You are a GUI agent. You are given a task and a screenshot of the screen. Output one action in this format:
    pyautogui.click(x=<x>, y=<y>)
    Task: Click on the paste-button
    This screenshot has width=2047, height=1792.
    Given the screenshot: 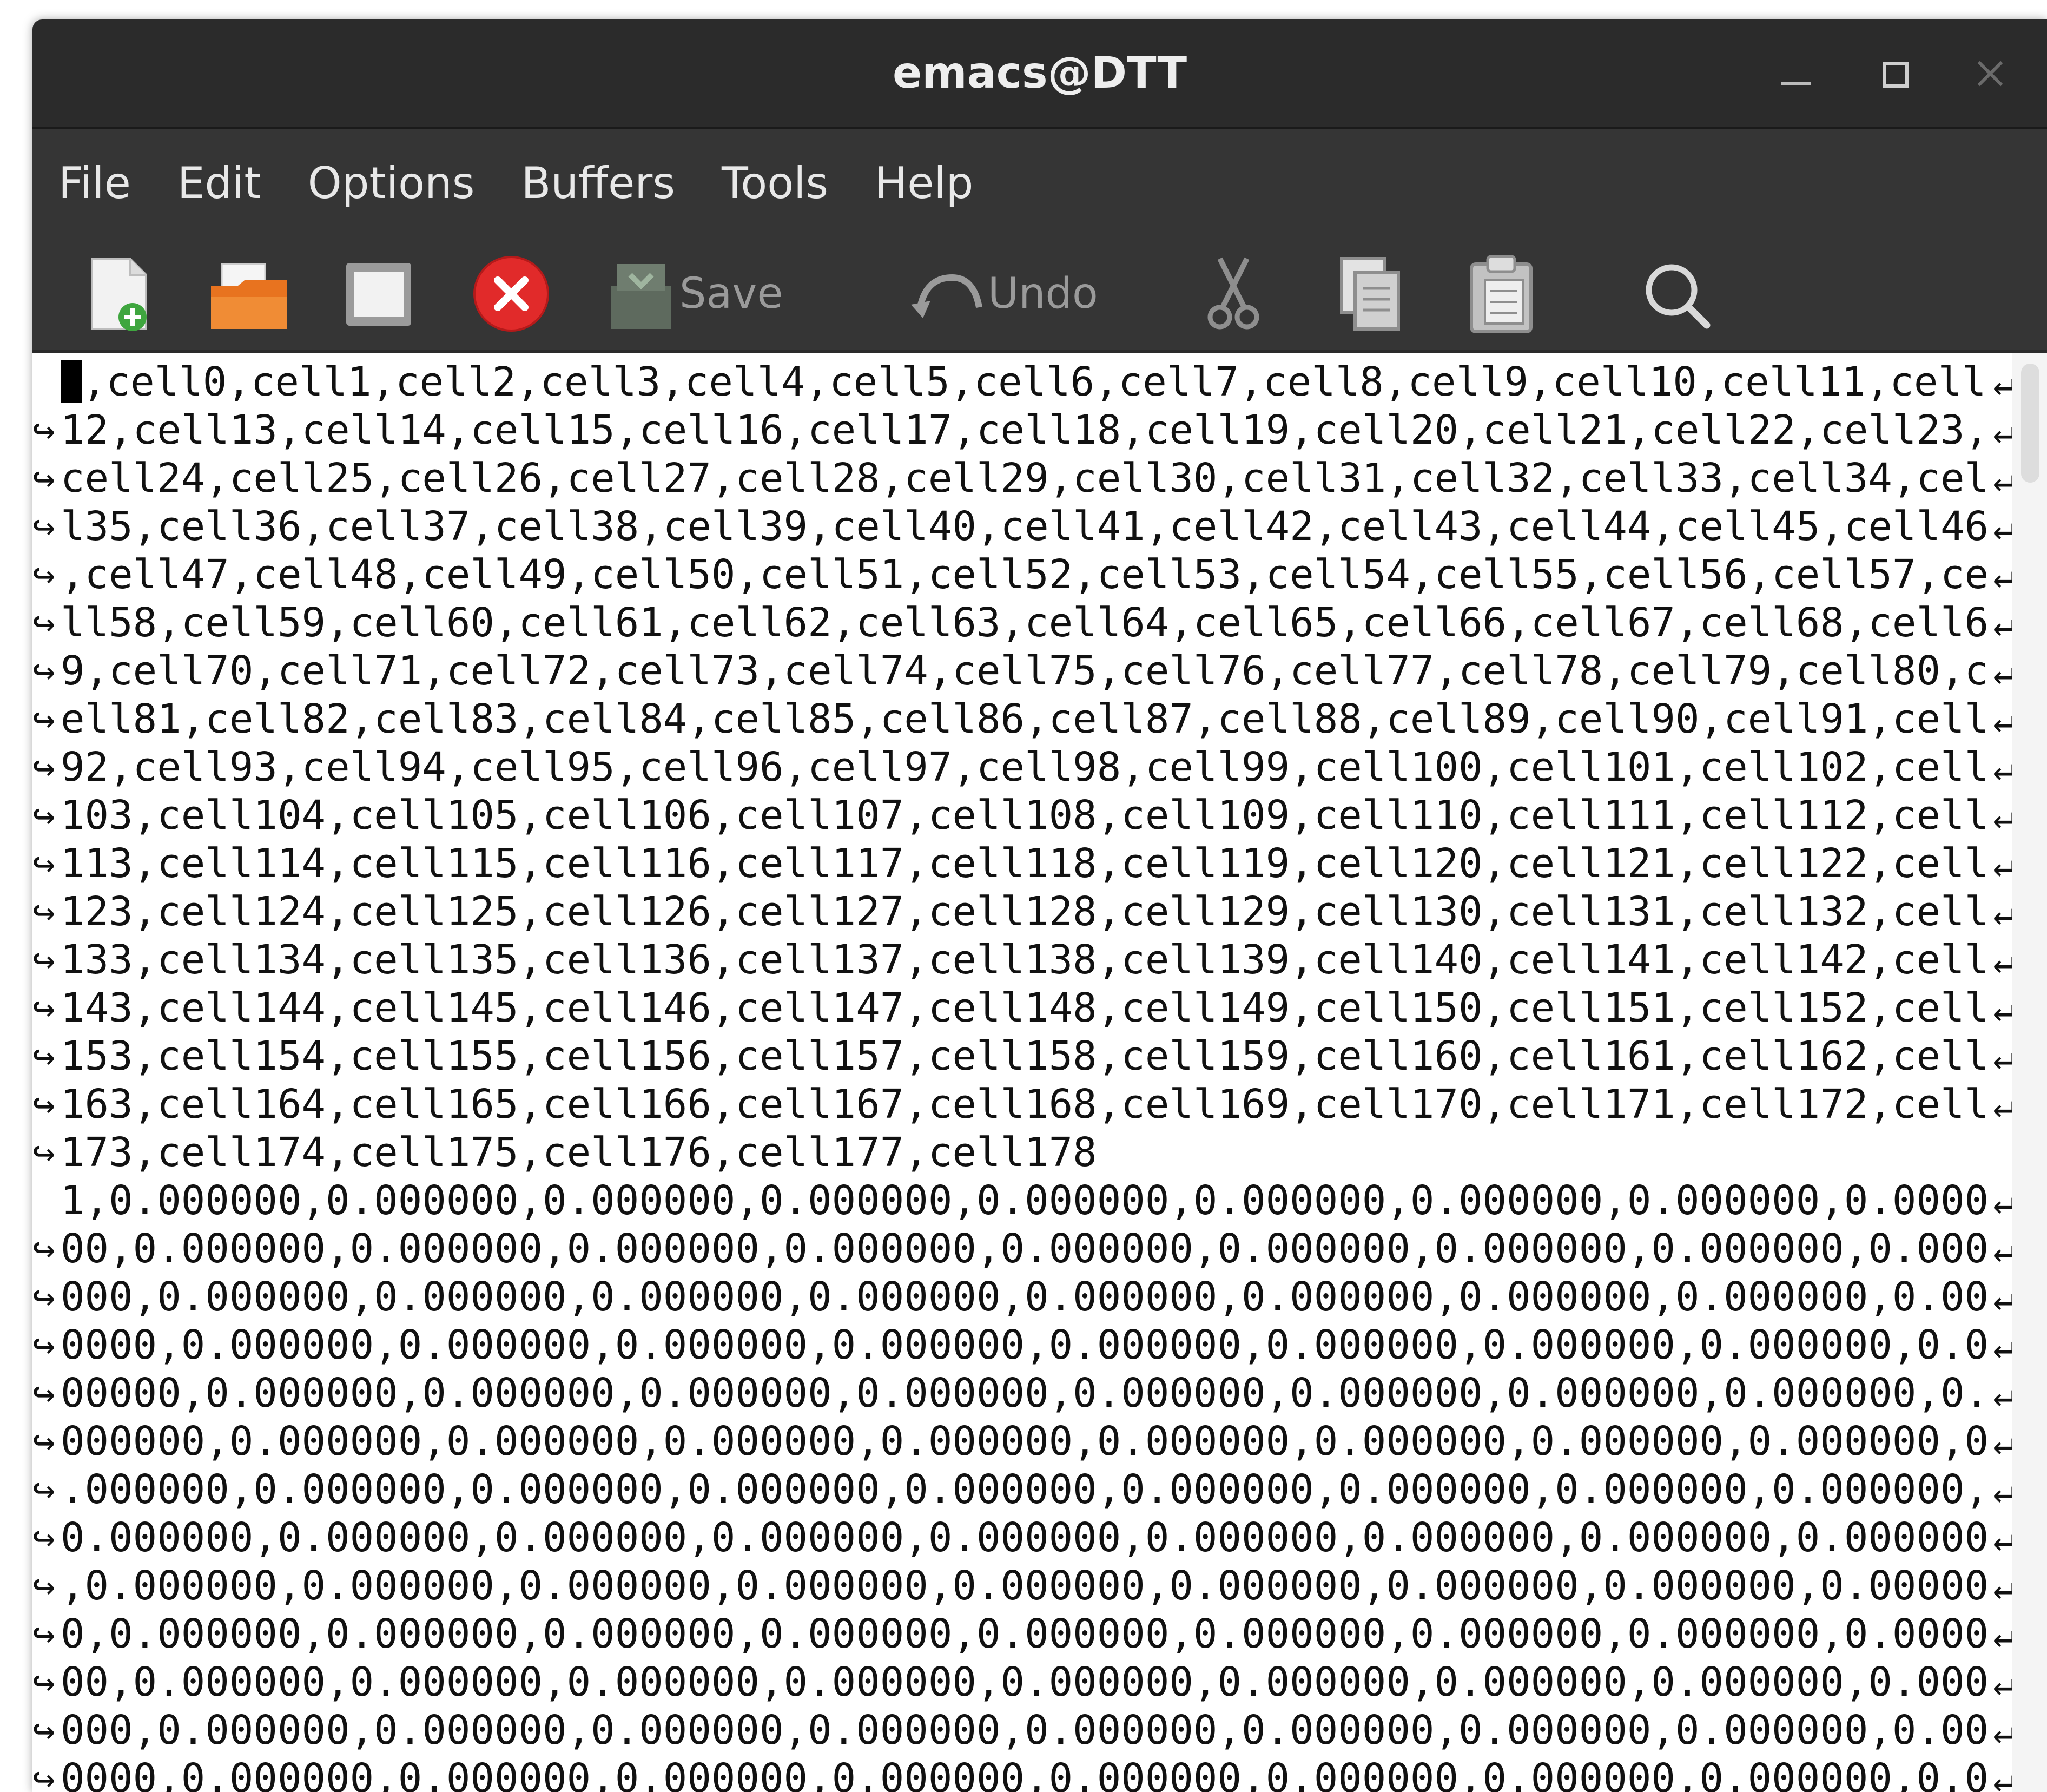 What is the action you would take?
    pyautogui.click(x=1501, y=293)
    